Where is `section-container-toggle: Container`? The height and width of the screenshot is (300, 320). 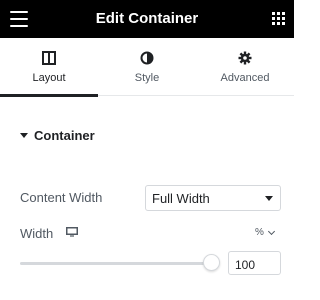 section-container-toggle: Container is located at coordinates (57, 135).